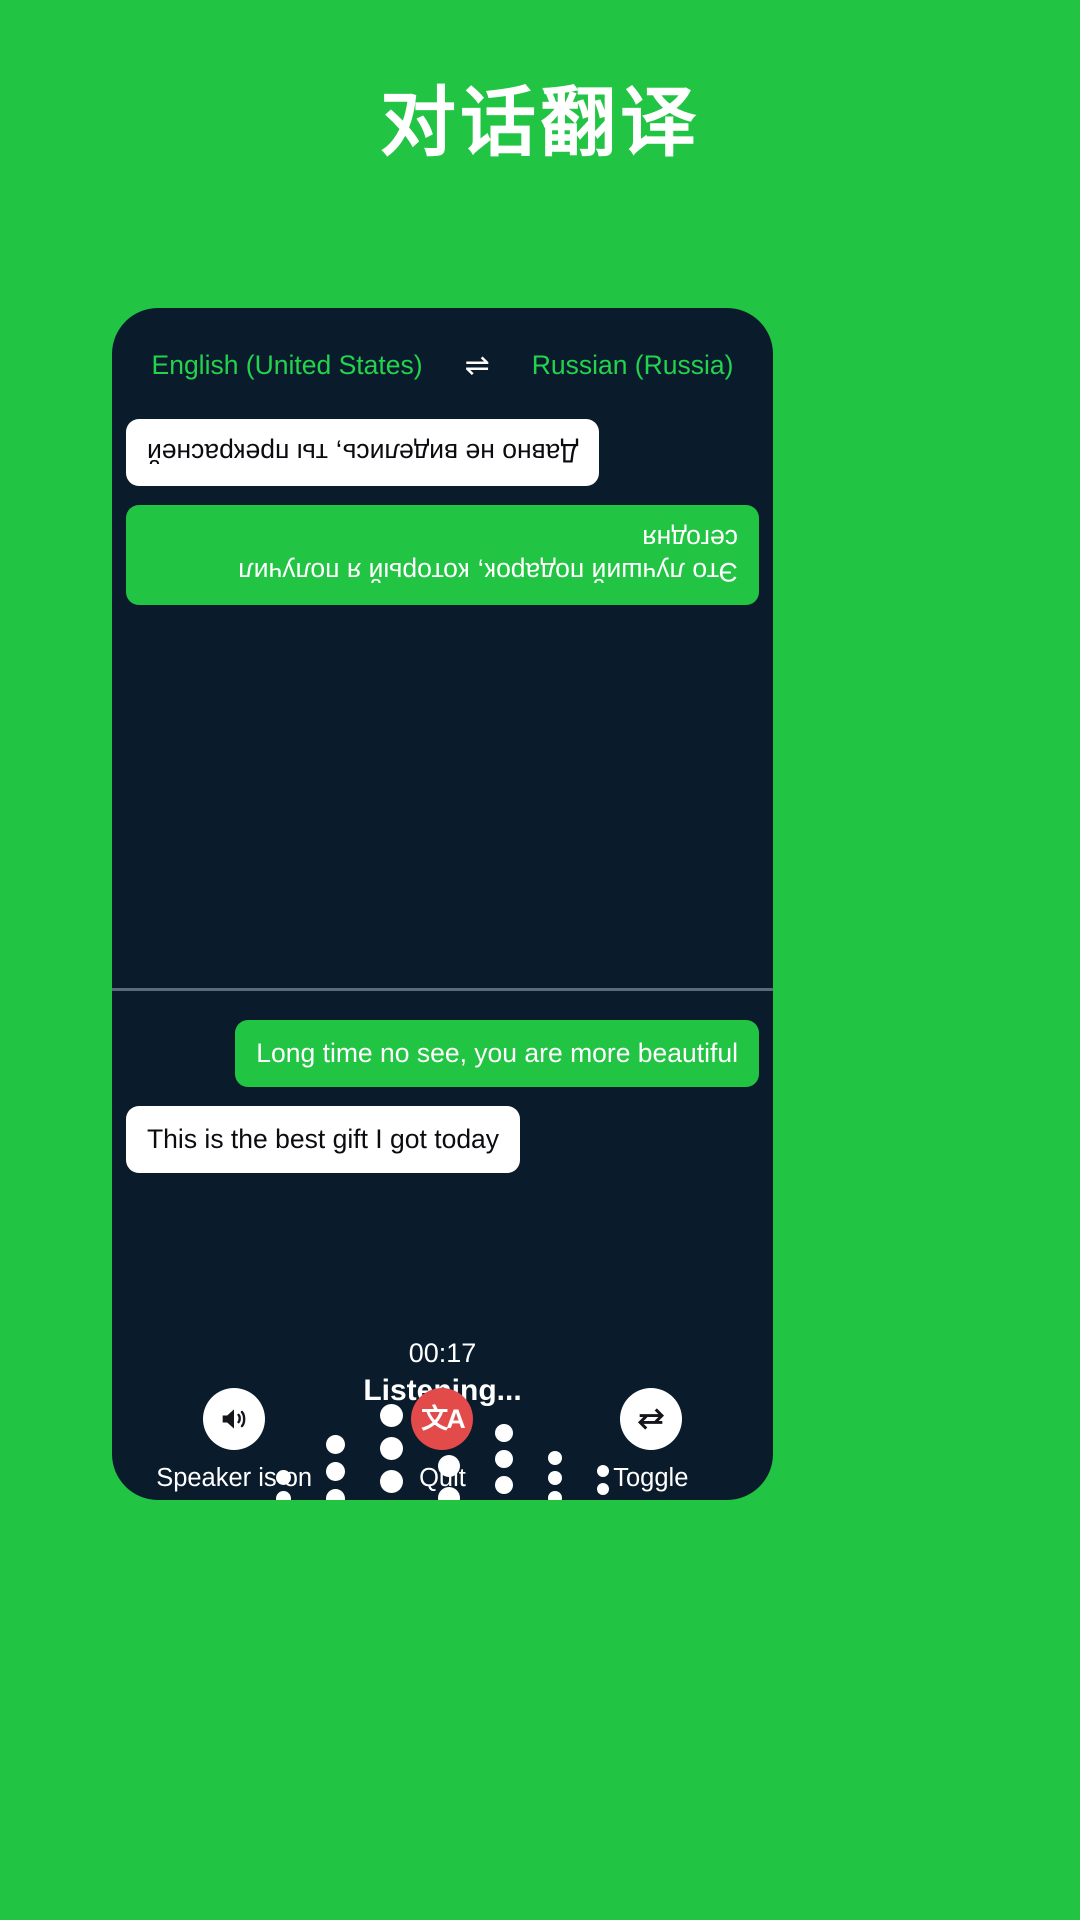 This screenshot has height=1920, width=1080. I want to click on speaker-on-icon, so click(234, 1419).